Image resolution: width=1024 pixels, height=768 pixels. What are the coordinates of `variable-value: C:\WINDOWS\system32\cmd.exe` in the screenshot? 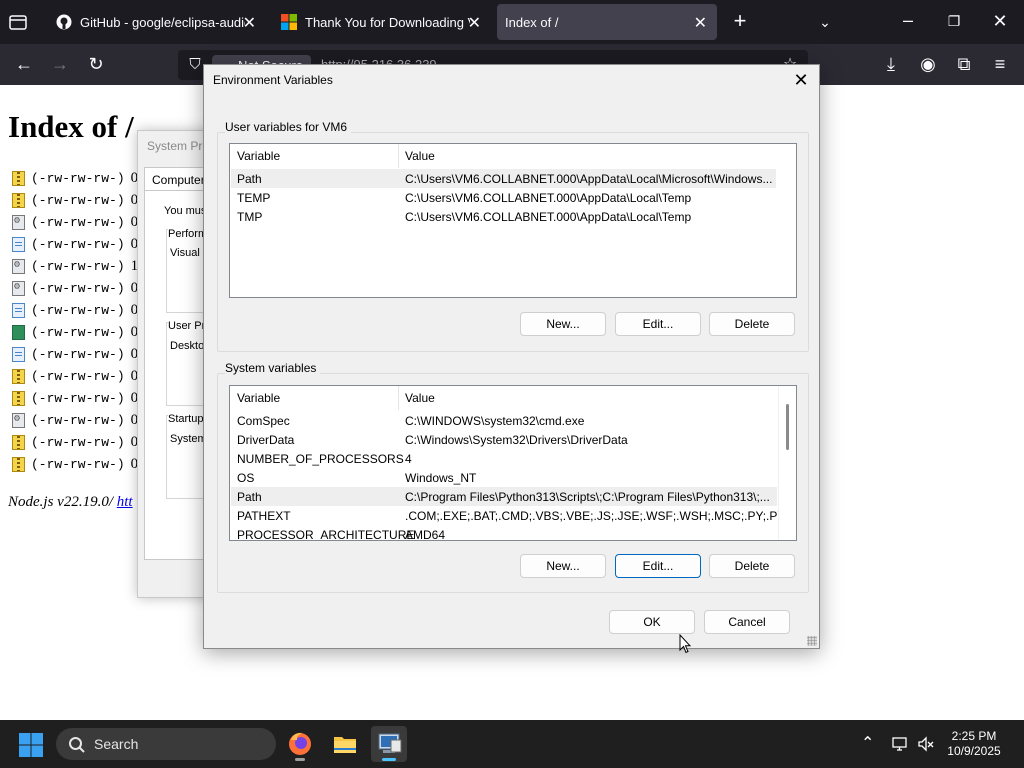 It's located at (495, 421).